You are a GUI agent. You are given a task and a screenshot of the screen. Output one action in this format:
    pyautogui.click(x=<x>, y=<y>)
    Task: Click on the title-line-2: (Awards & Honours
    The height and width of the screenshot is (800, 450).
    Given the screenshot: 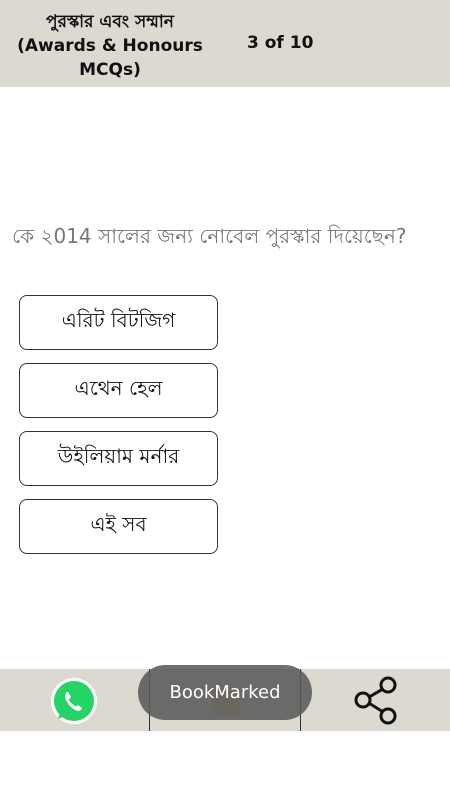 What is the action you would take?
    pyautogui.click(x=110, y=46)
    